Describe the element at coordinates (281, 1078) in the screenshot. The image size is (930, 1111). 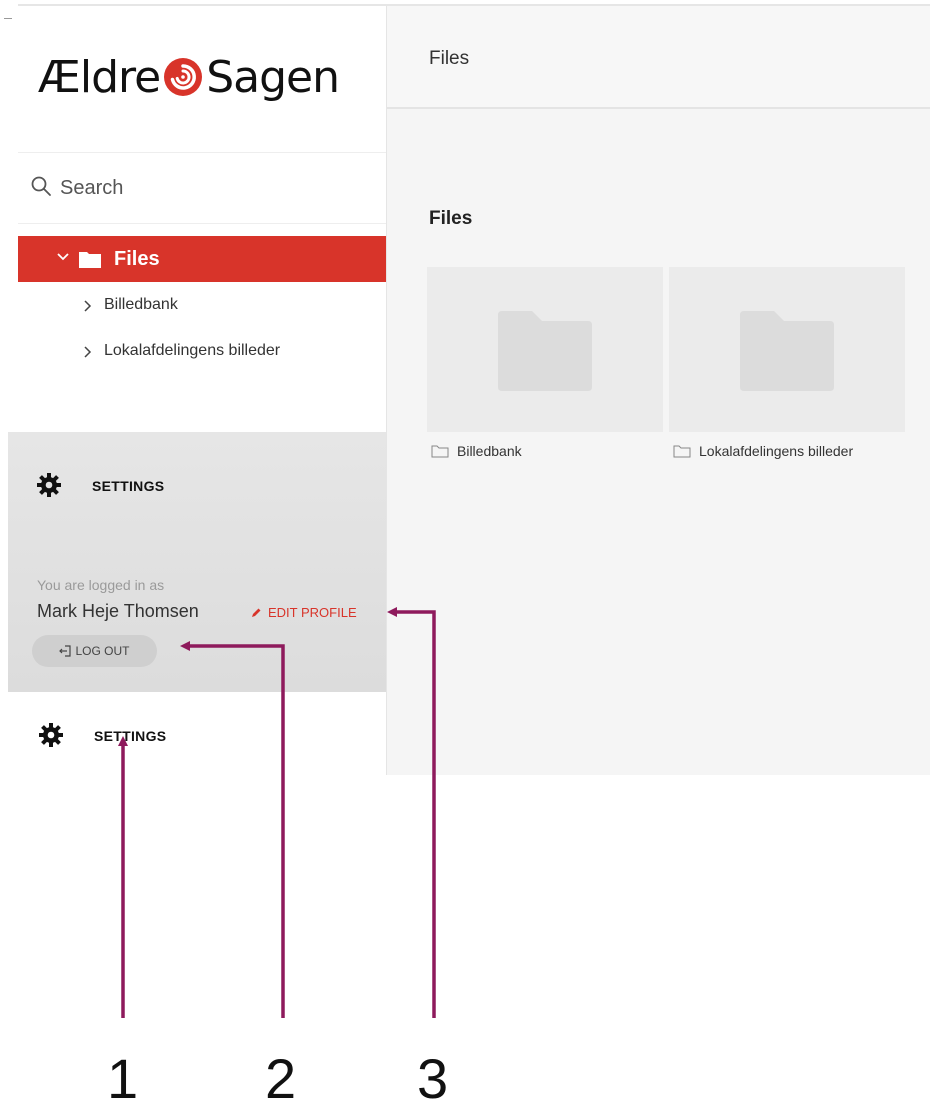
I see `callout-number-2: 2` at that location.